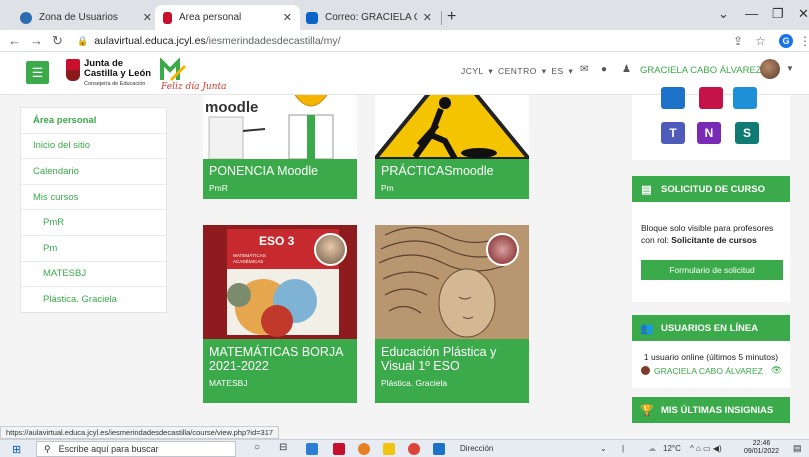 Image resolution: width=809 pixels, height=457 pixels. Describe the element at coordinates (452, 127) in the screenshot. I see `course-image-practicas` at that location.